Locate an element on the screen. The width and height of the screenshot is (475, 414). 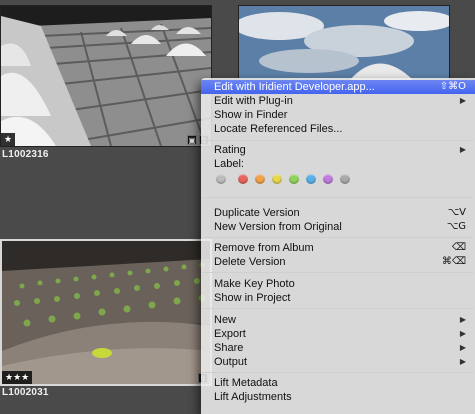
menu-item-show-in-project: Show in Project is located at coordinates (338, 298).